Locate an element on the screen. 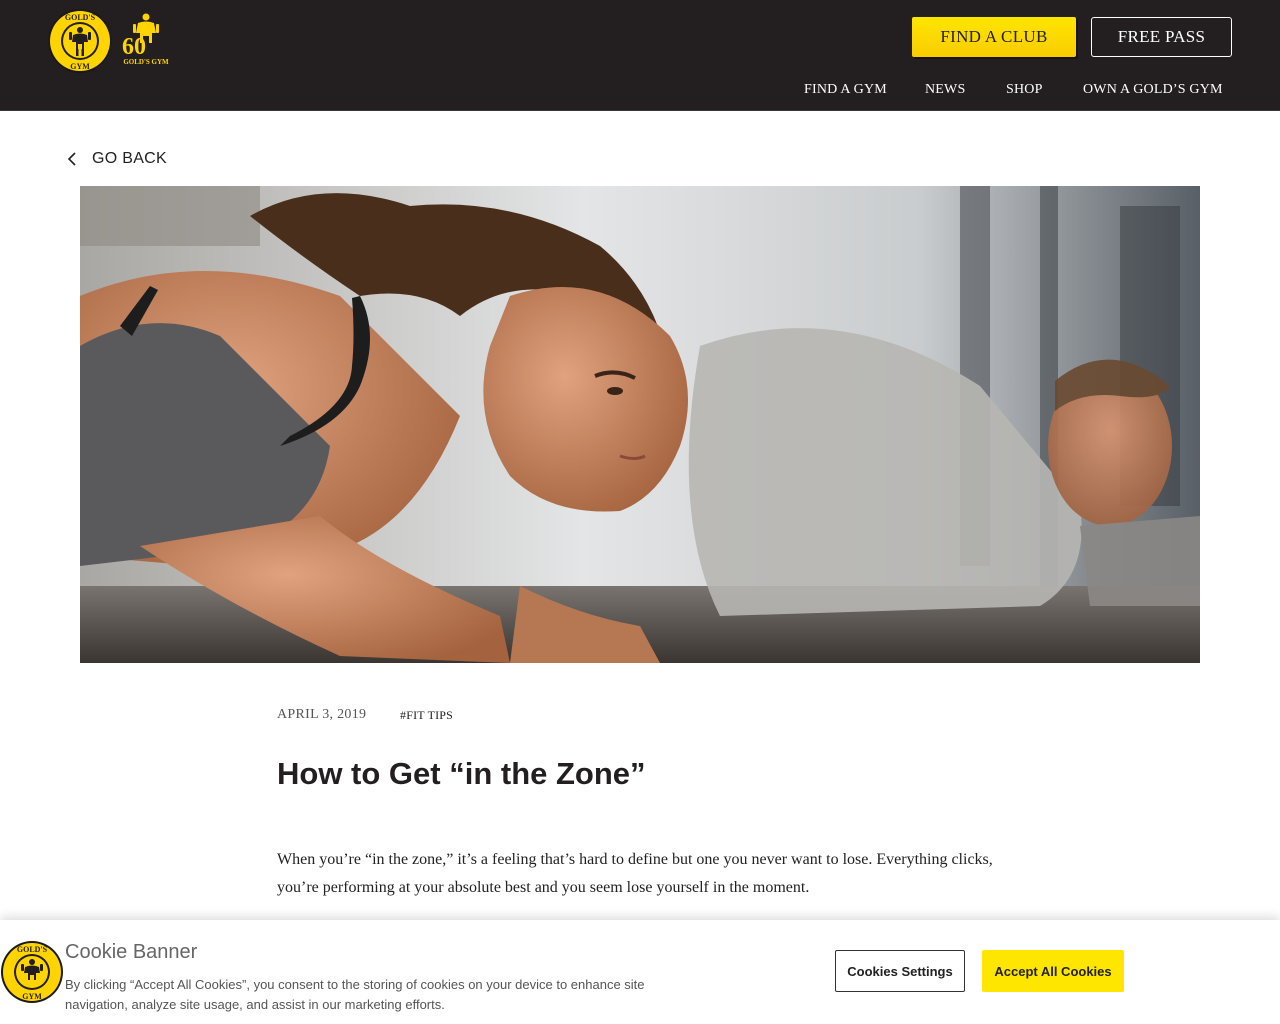  find-a-club-button: FIND A CLUB is located at coordinates (994, 37).